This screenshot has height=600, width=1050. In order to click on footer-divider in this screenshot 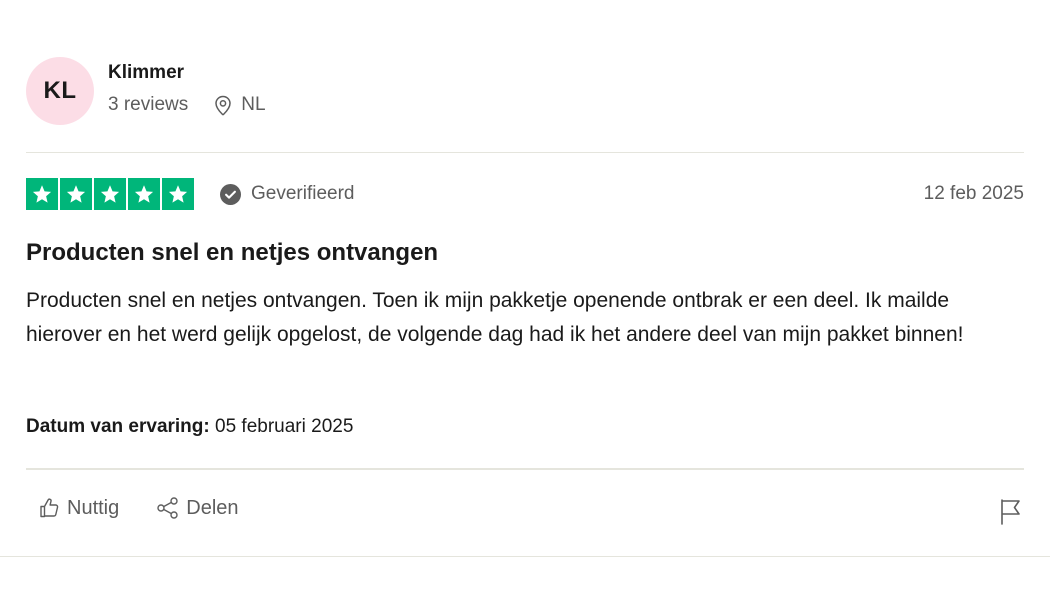, I will do `click(525, 469)`.